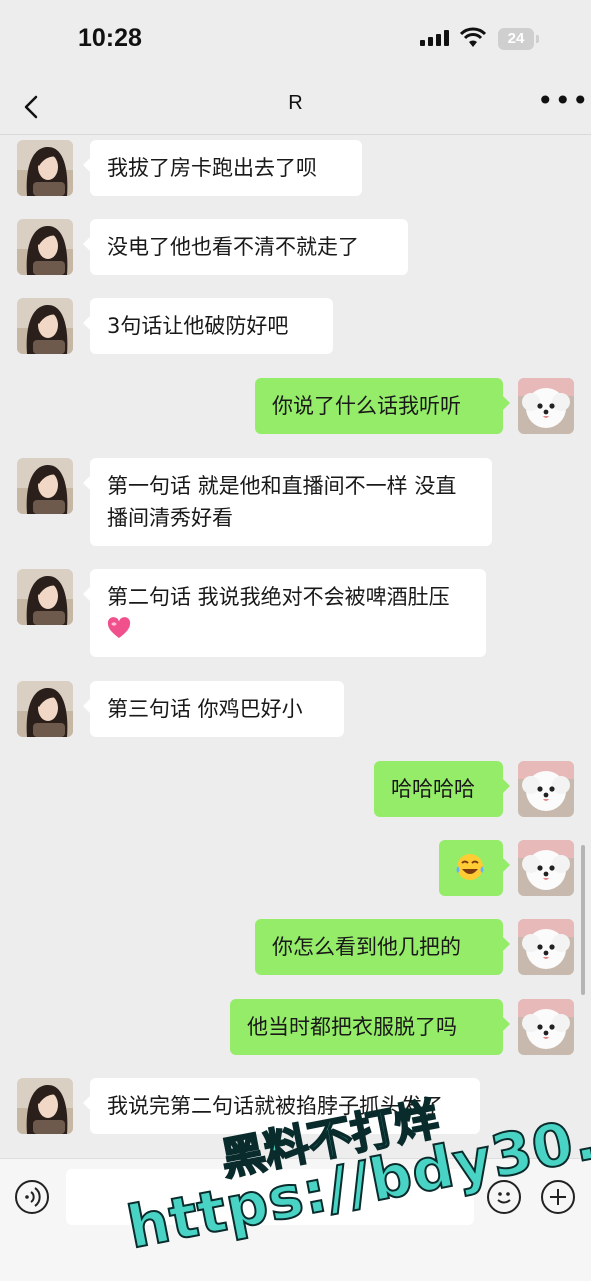 The image size is (591, 1281). I want to click on message-bubble, so click(474, 868).